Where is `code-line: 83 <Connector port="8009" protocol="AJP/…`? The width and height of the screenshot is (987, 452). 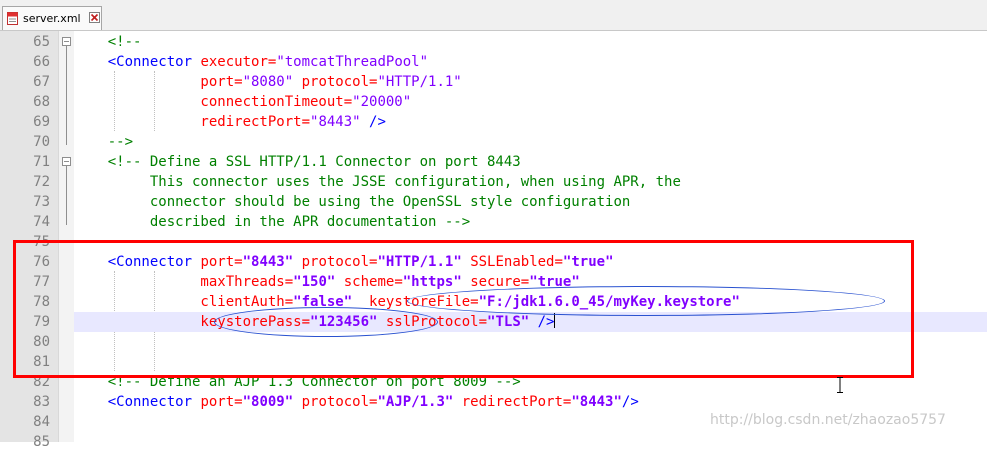 code-line: 83 <Connector port="8009" protocol="AJP/… is located at coordinates (510, 402).